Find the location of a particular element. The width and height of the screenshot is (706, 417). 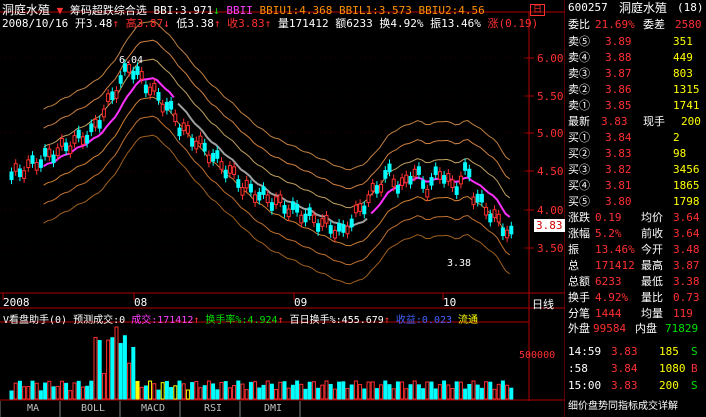

tick-time: 15:00 is located at coordinates (585, 385).